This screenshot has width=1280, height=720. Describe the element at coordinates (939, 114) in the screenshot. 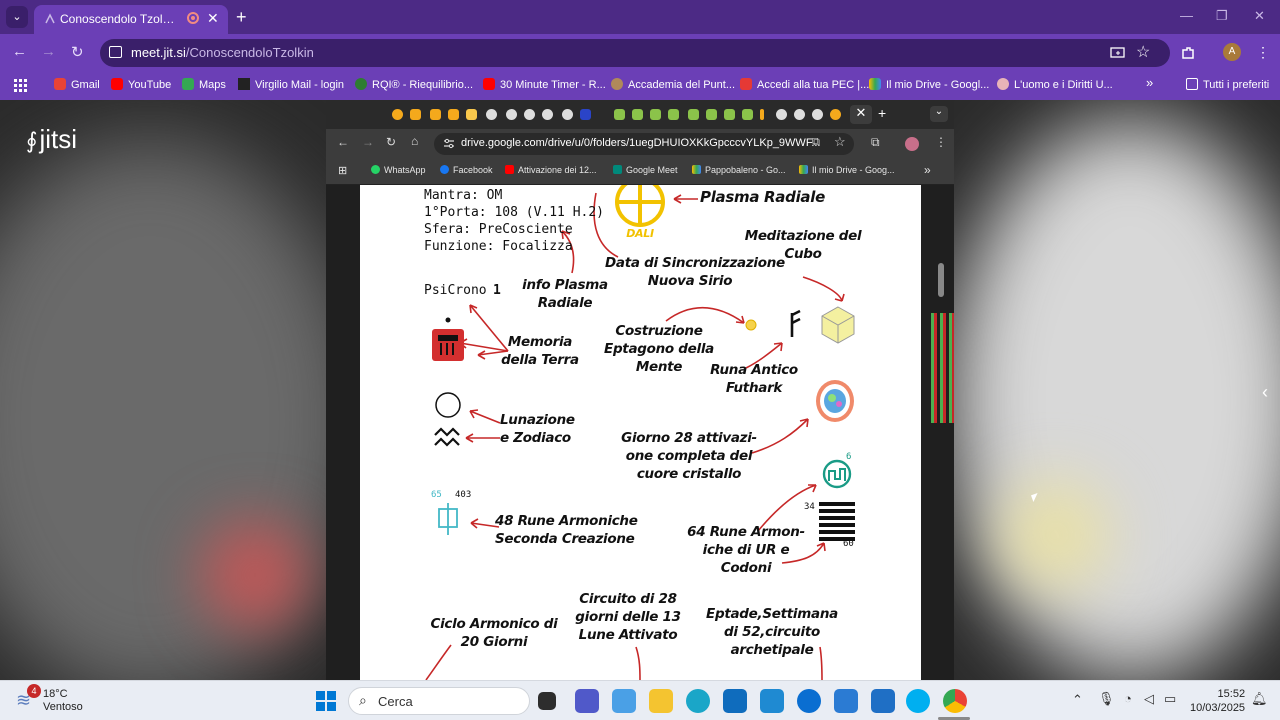

I see `shared-tab-search-icon: ⌄` at that location.